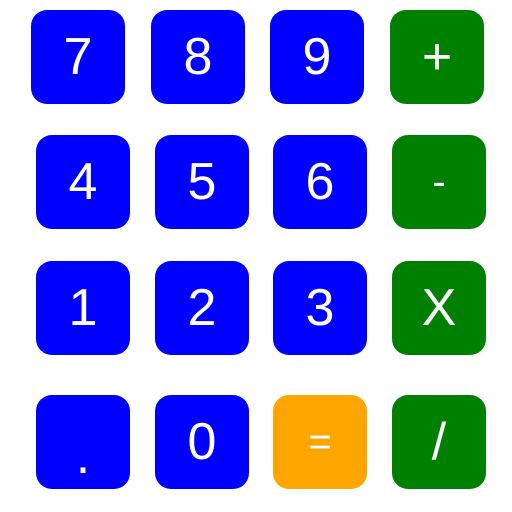 The image size is (512, 512). I want to click on key-2-button: 2, so click(202, 308).